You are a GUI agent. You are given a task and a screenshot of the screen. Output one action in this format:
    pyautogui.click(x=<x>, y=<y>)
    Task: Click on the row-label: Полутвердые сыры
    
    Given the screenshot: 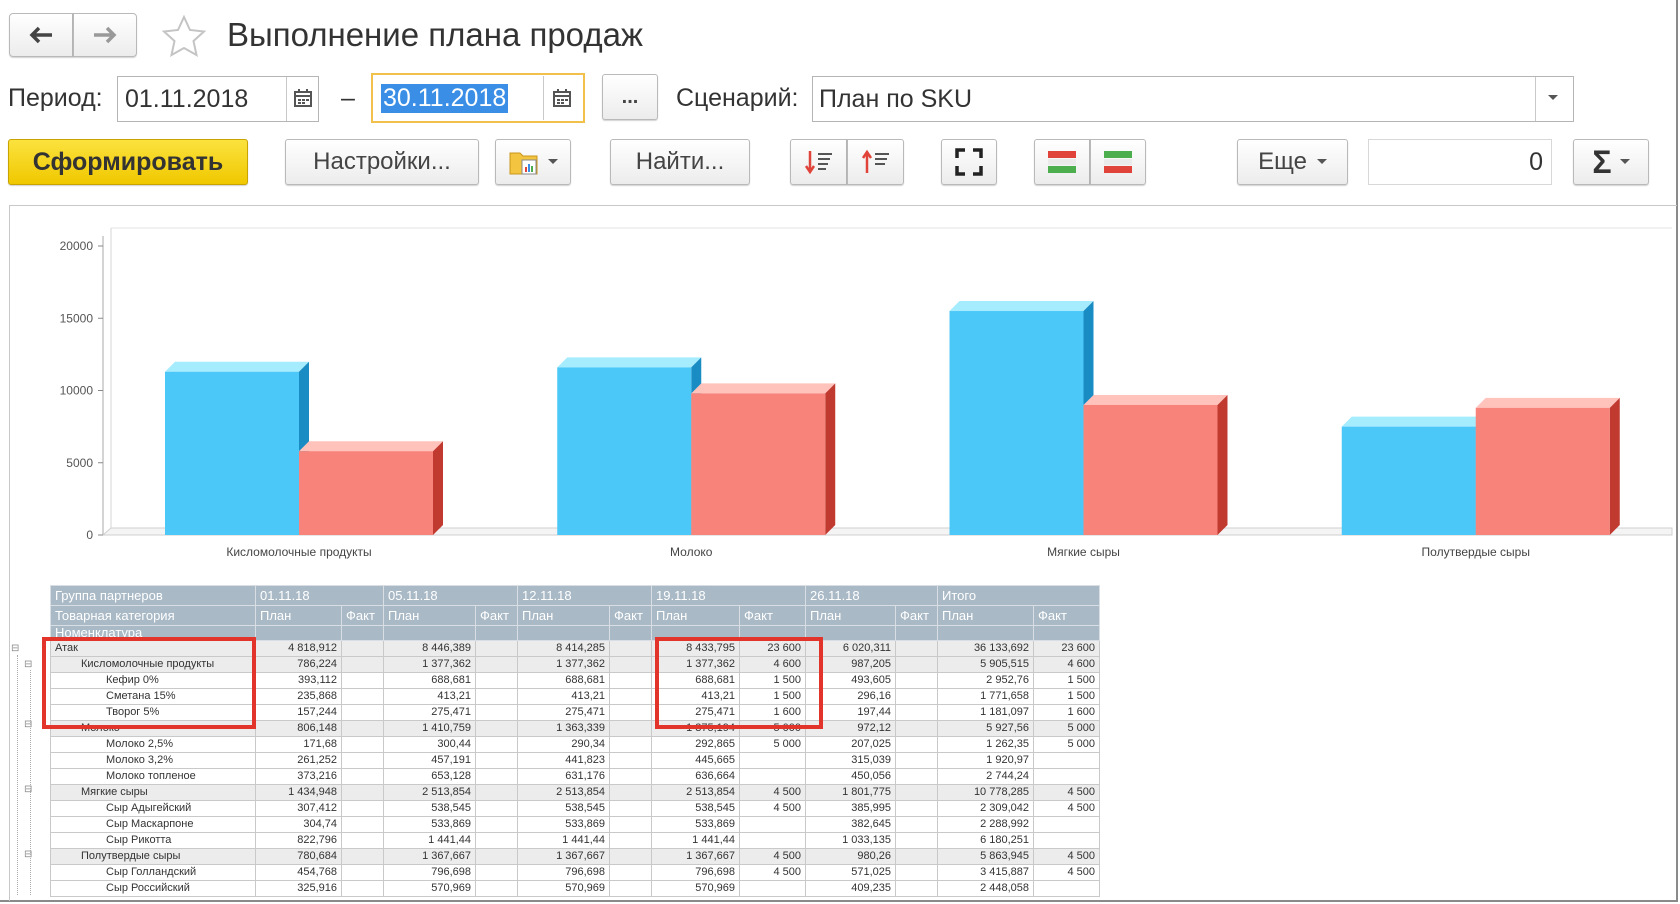 What is the action you would take?
    pyautogui.click(x=153, y=856)
    